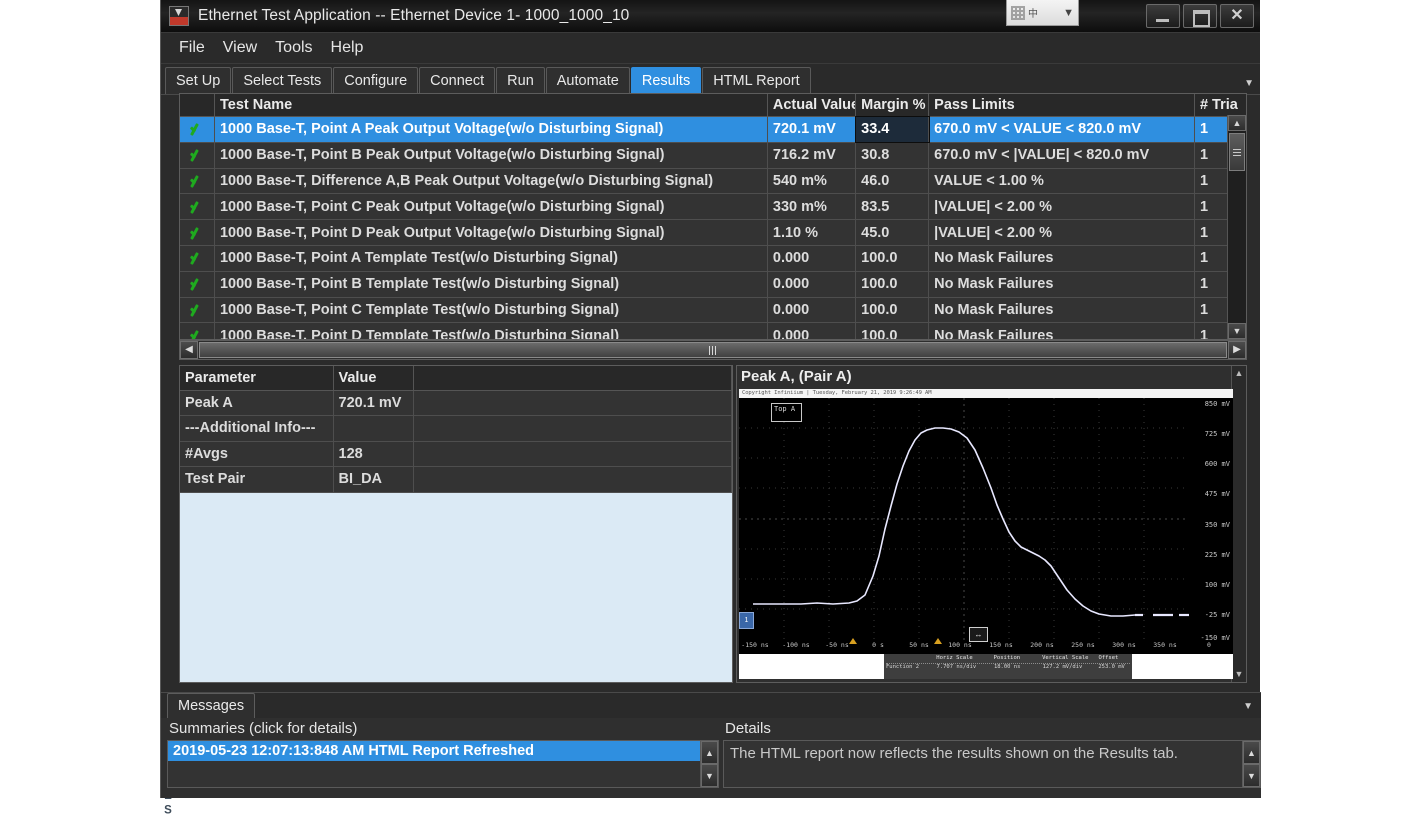 The height and width of the screenshot is (818, 1420). Describe the element at coordinates (1239, 674) in the screenshot. I see `waveform-scroll-down-icon: ▼` at that location.